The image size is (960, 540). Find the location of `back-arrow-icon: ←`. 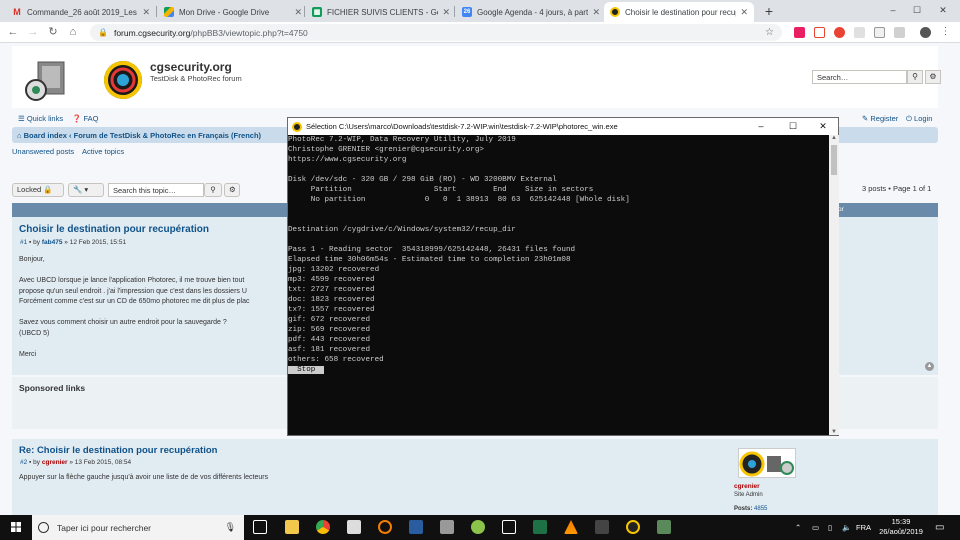

back-arrow-icon: ← is located at coordinates (13, 32).